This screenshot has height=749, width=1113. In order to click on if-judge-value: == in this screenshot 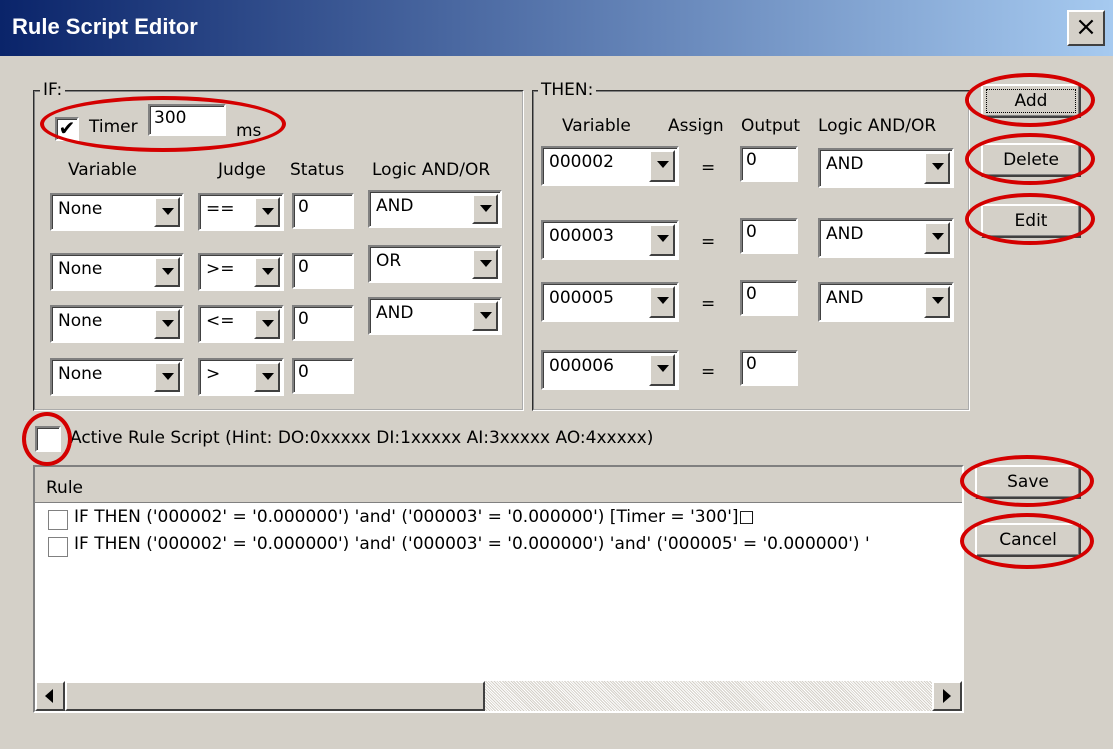, I will do `click(220, 209)`.